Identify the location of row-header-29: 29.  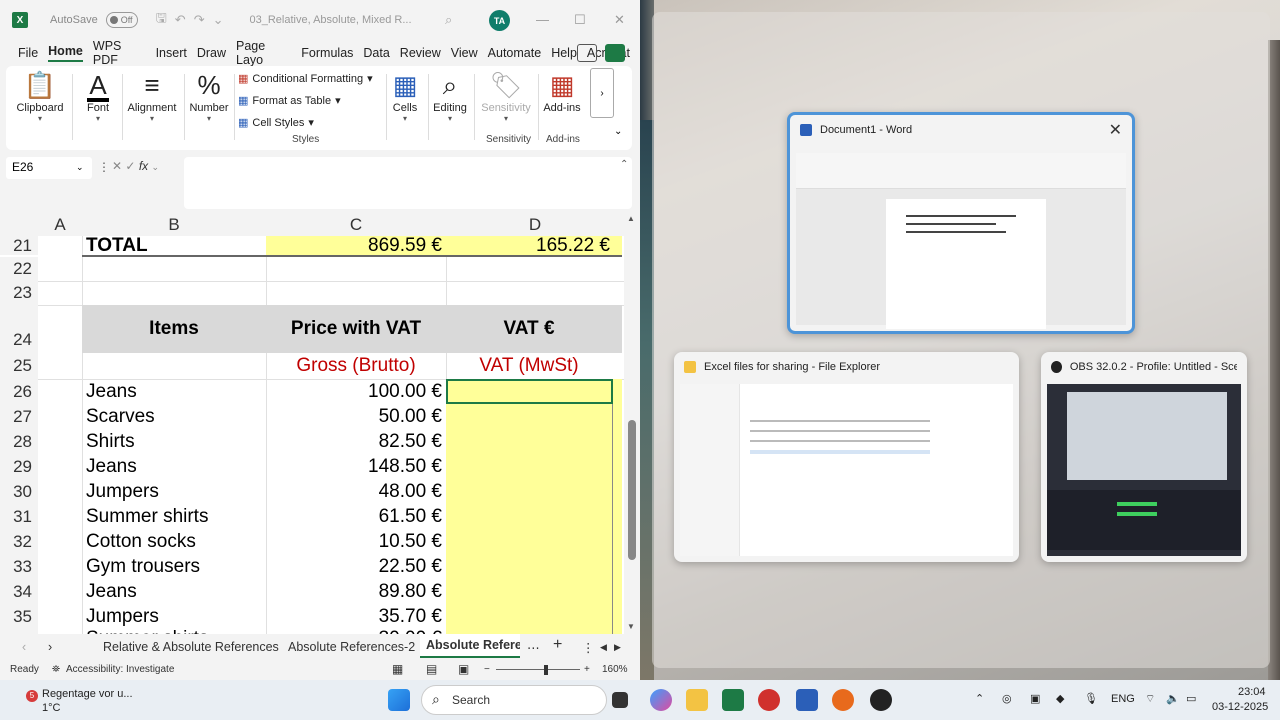
(19, 466).